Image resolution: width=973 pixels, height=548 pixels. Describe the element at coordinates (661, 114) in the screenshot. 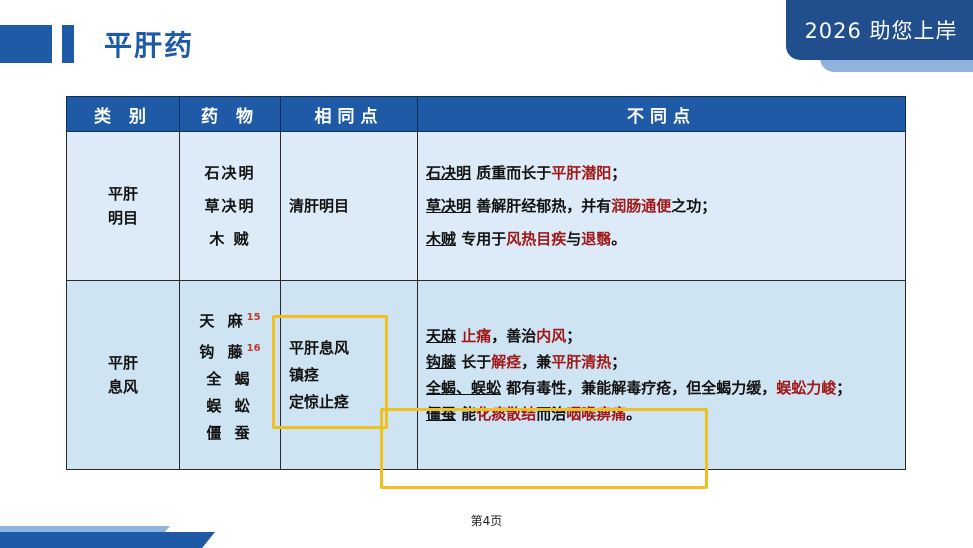

I see `header-diff: 不同点` at that location.